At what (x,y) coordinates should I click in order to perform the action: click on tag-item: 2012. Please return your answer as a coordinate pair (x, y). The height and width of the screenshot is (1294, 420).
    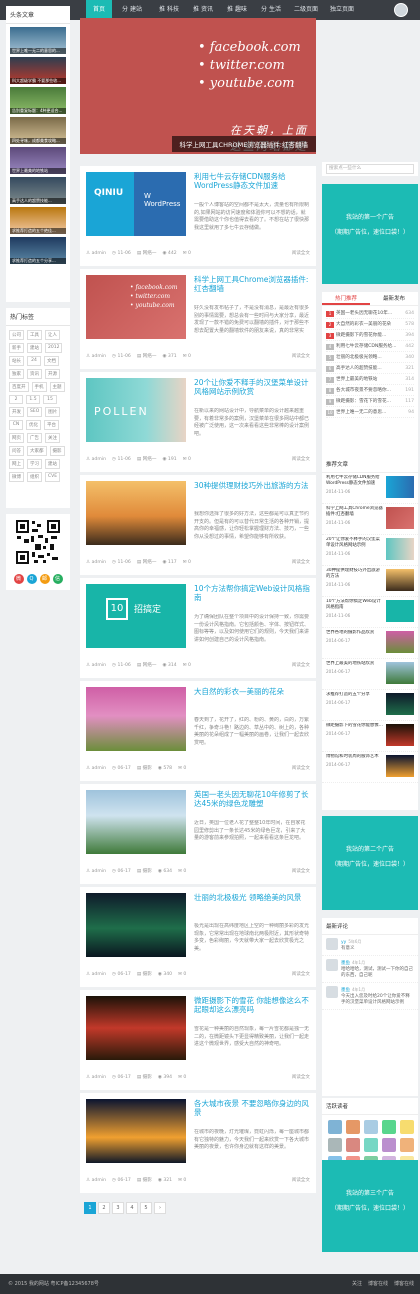
    Looking at the image, I should click on (54, 348).